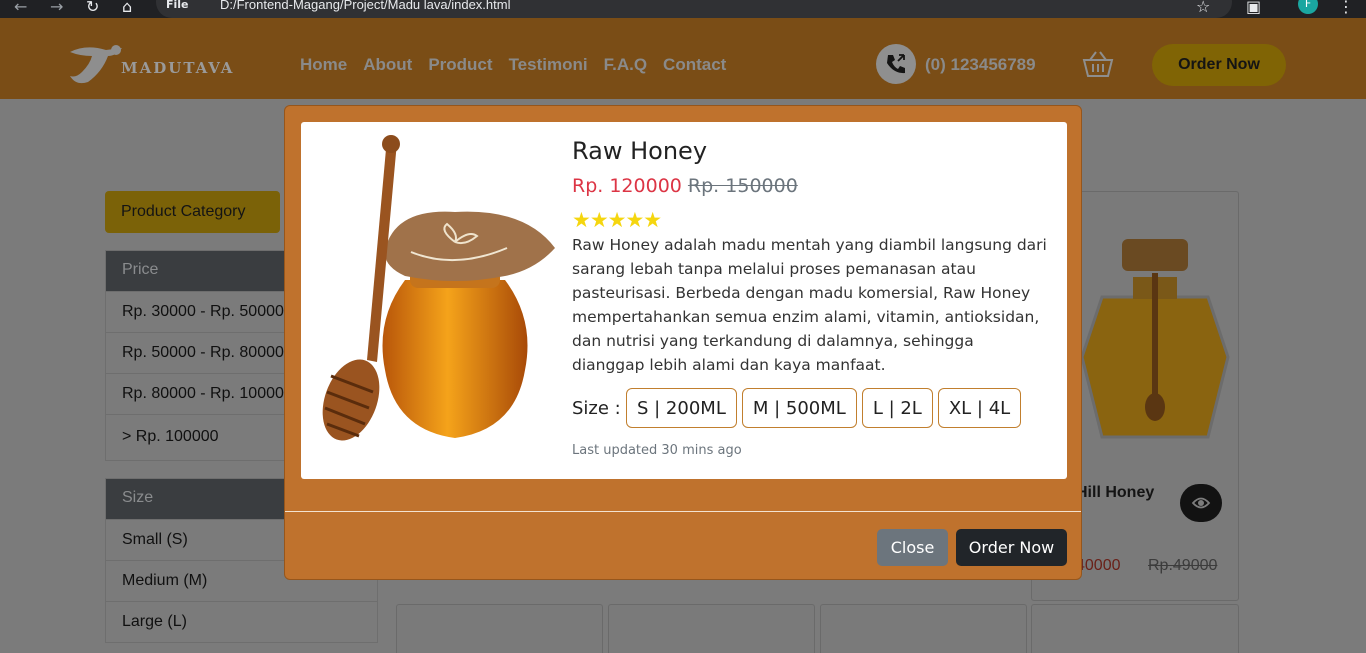 Image resolution: width=1366 pixels, height=653 pixels. Describe the element at coordinates (640, 151) in the screenshot. I see `product-title: Raw Honey` at that location.